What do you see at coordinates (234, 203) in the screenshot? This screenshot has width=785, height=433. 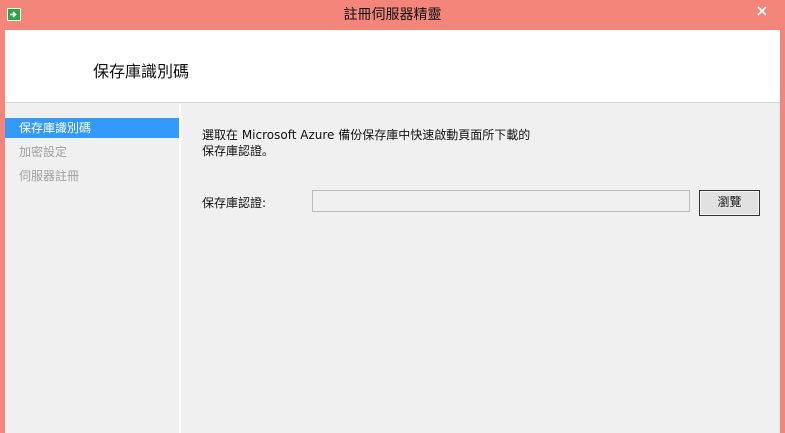 I see `credentials-label: 保存庫認證:` at bounding box center [234, 203].